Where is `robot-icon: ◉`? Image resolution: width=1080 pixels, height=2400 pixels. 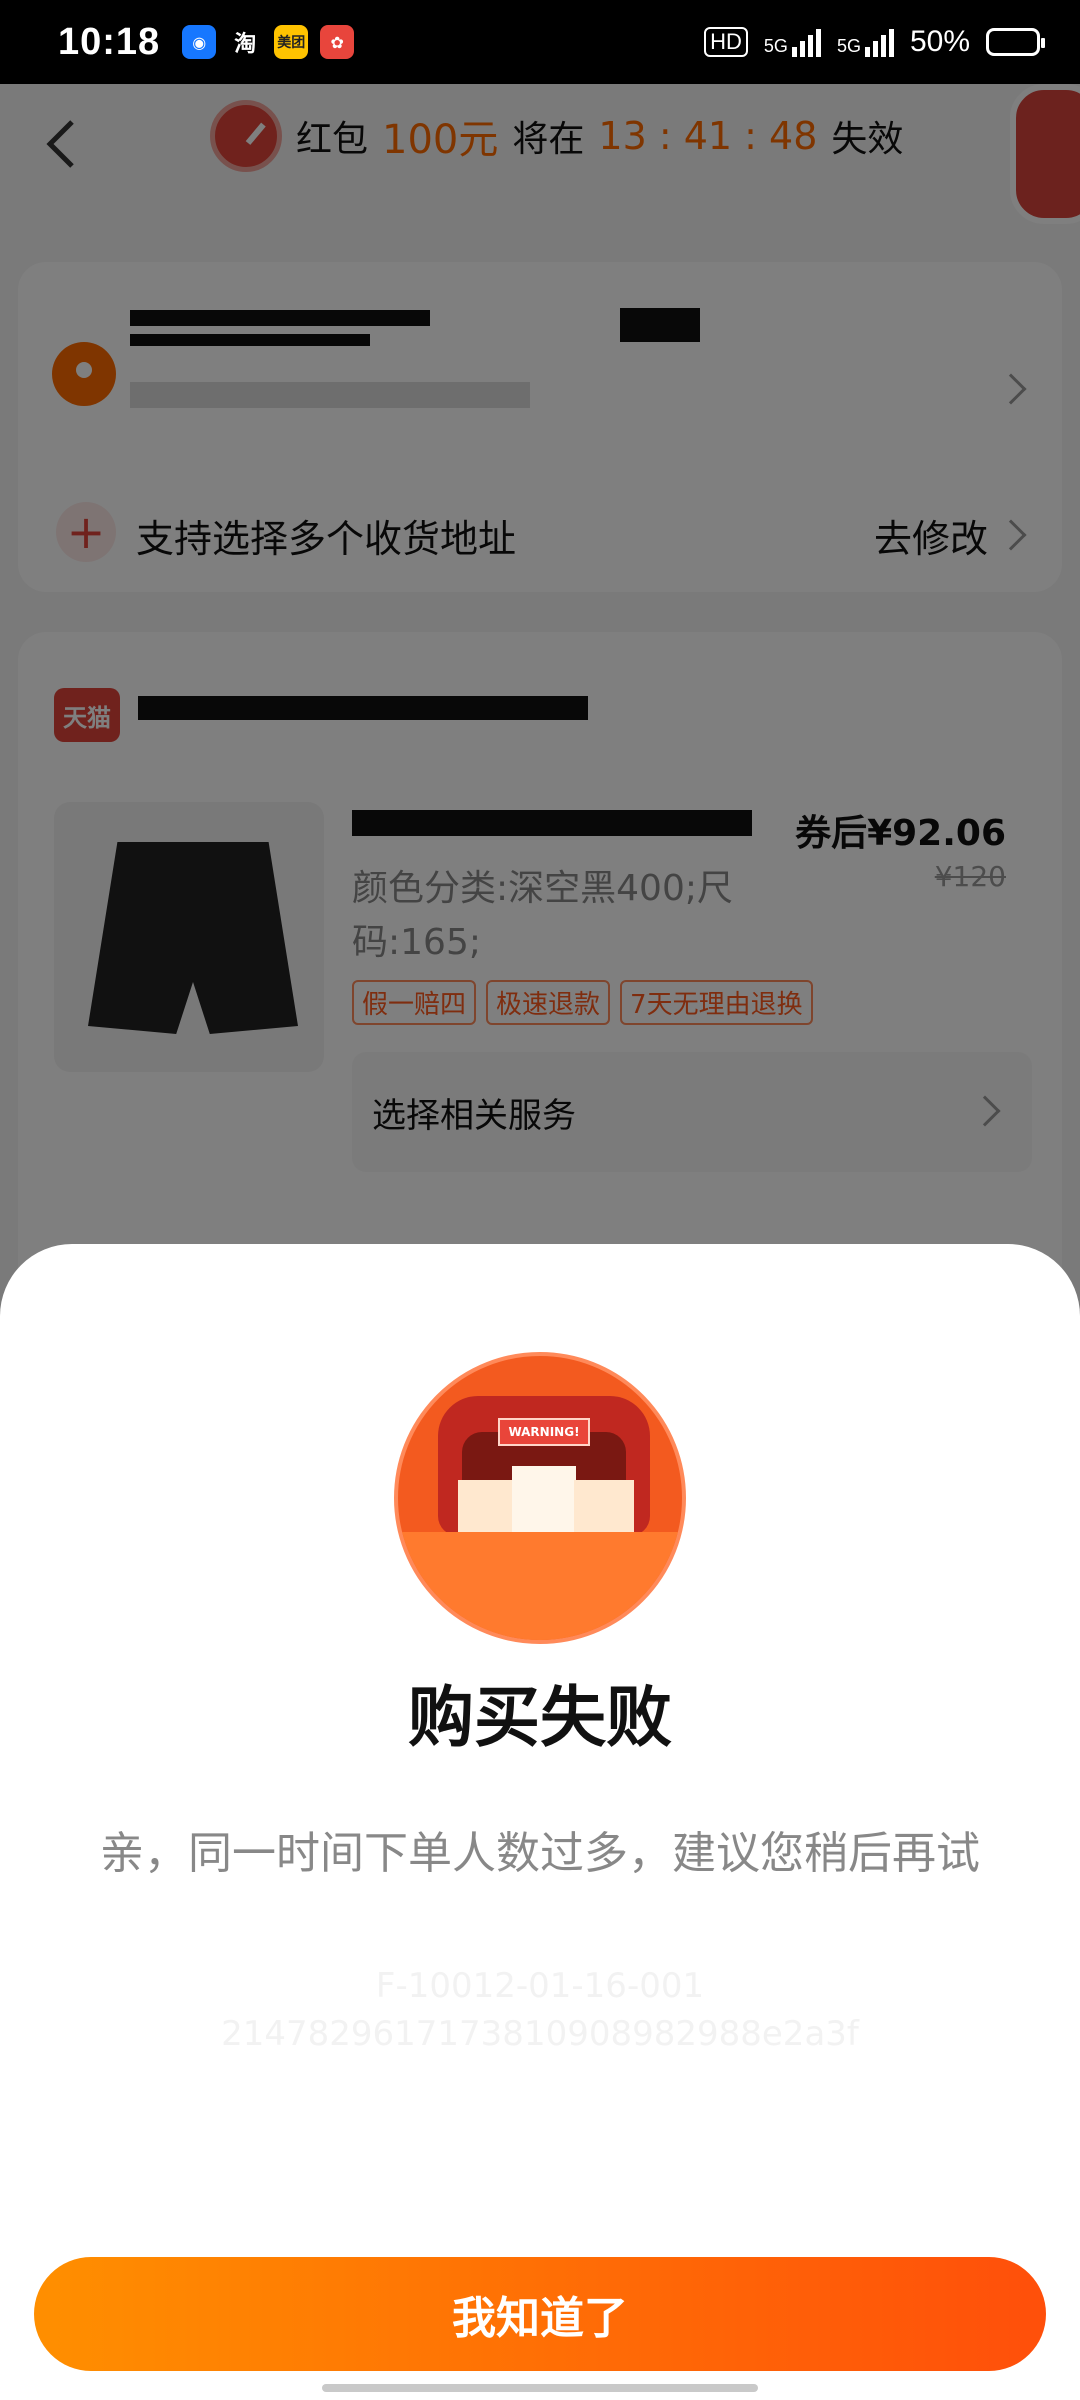 robot-icon: ◉ is located at coordinates (199, 42).